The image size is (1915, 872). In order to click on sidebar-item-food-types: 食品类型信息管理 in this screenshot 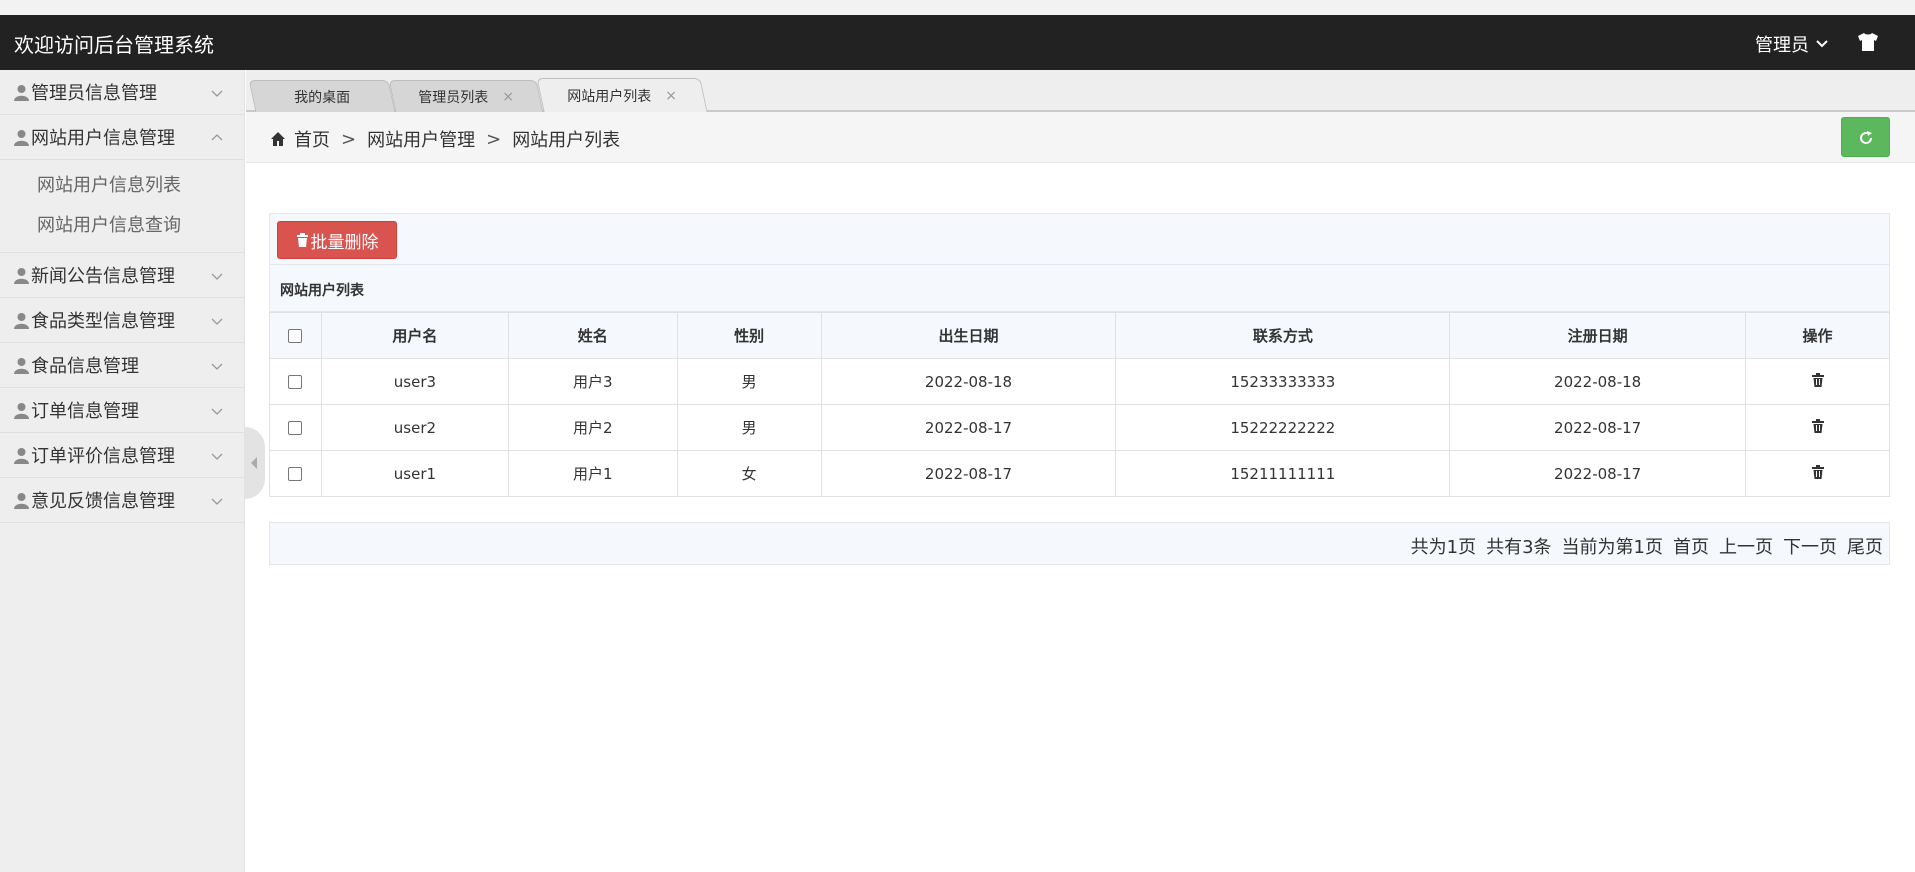, I will do `click(122, 320)`.